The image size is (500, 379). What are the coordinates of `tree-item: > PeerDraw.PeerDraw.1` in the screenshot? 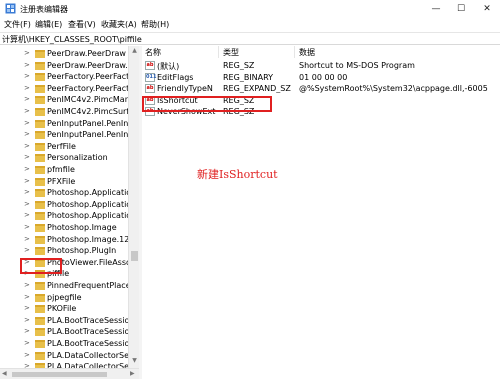 It's located at (64, 66).